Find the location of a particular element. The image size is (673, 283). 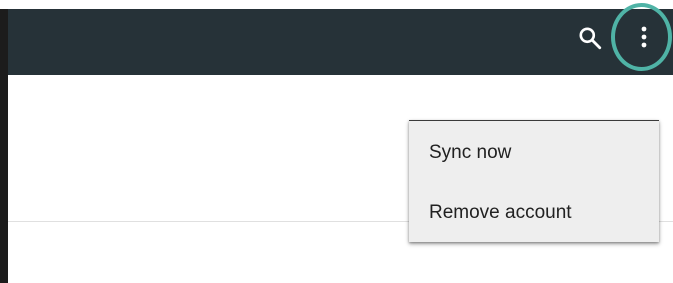

left-frame-edge is located at coordinates (4, 146).